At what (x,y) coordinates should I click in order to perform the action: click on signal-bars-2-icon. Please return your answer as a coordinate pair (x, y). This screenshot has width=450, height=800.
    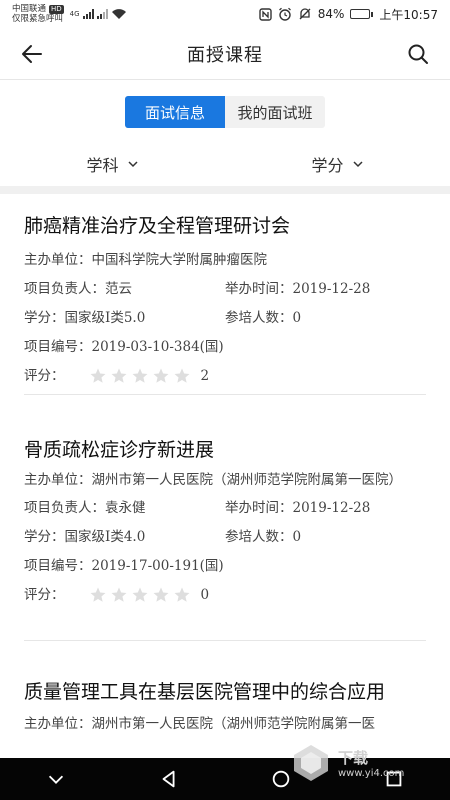
    Looking at the image, I should click on (102, 14).